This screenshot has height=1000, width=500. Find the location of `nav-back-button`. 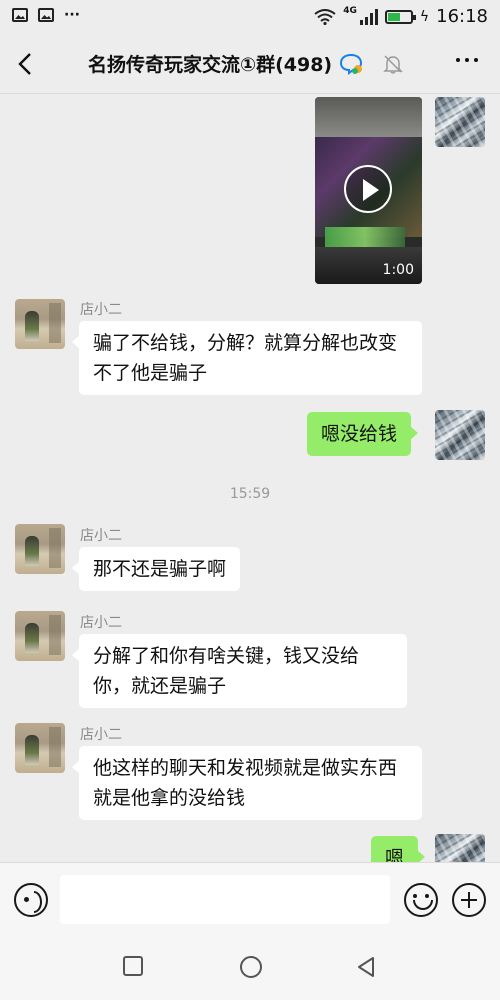

nav-back-button is located at coordinates (366, 967).